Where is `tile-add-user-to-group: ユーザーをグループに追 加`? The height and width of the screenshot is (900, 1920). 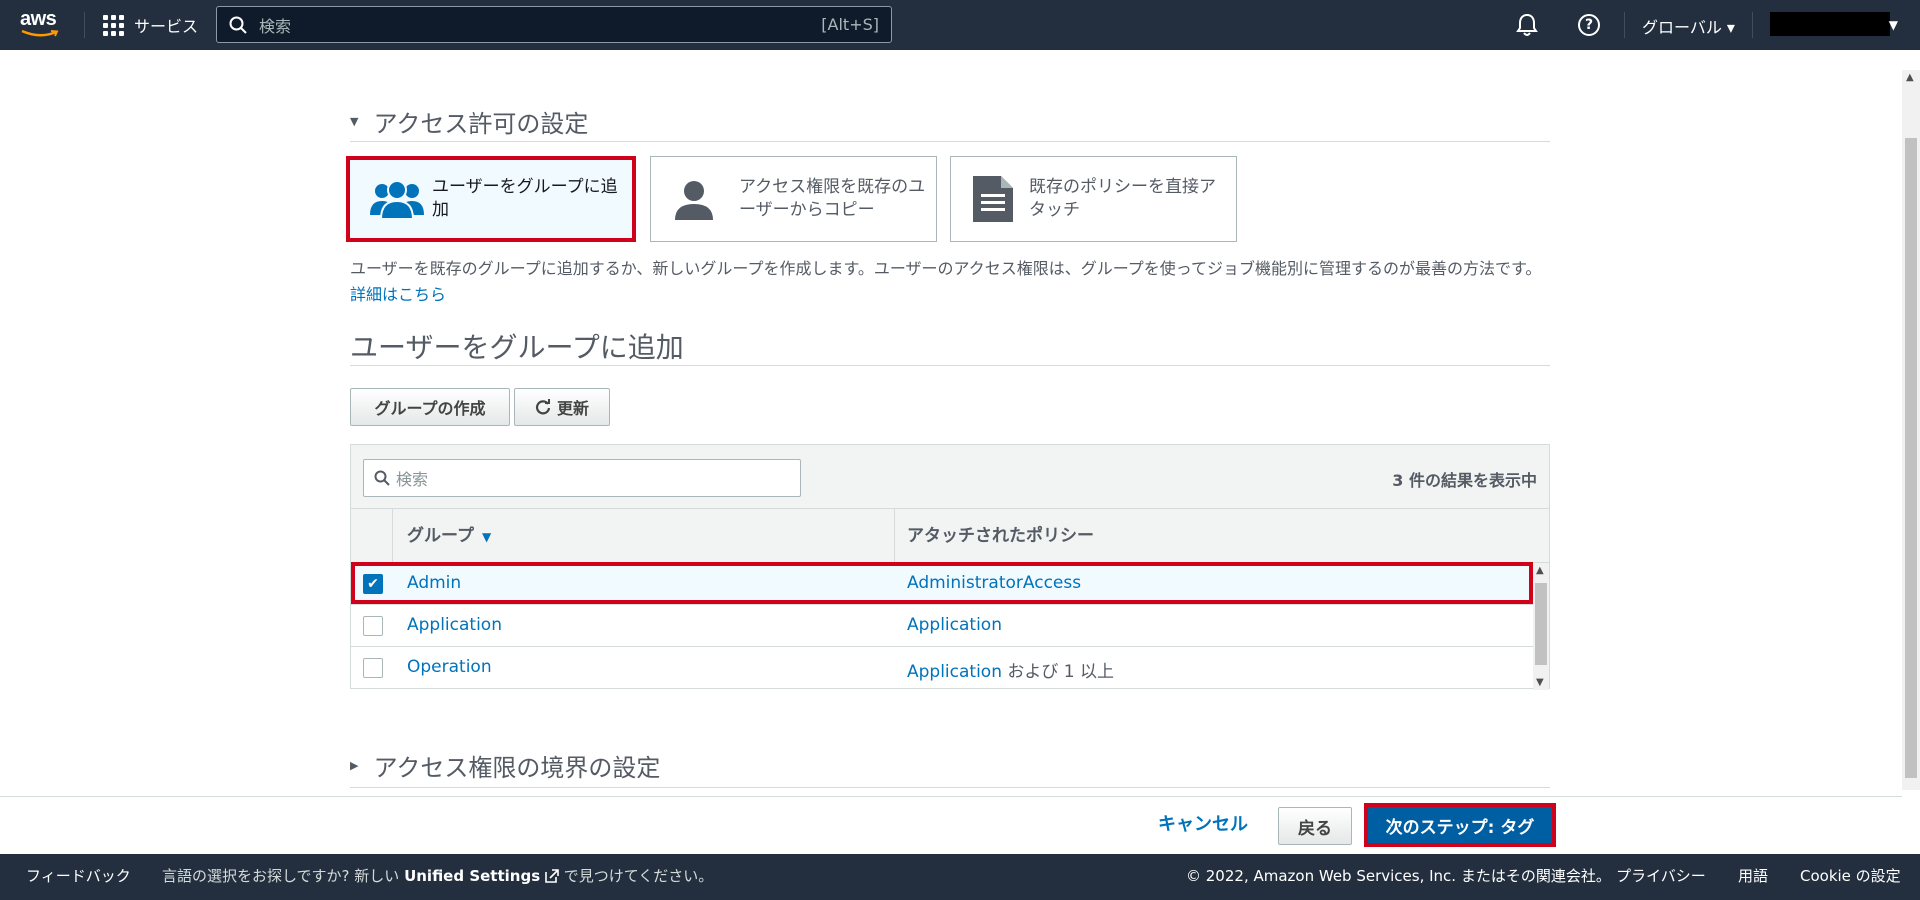
tile-add-user-to-group: ユーザーをグループに追 加 is located at coordinates (491, 199).